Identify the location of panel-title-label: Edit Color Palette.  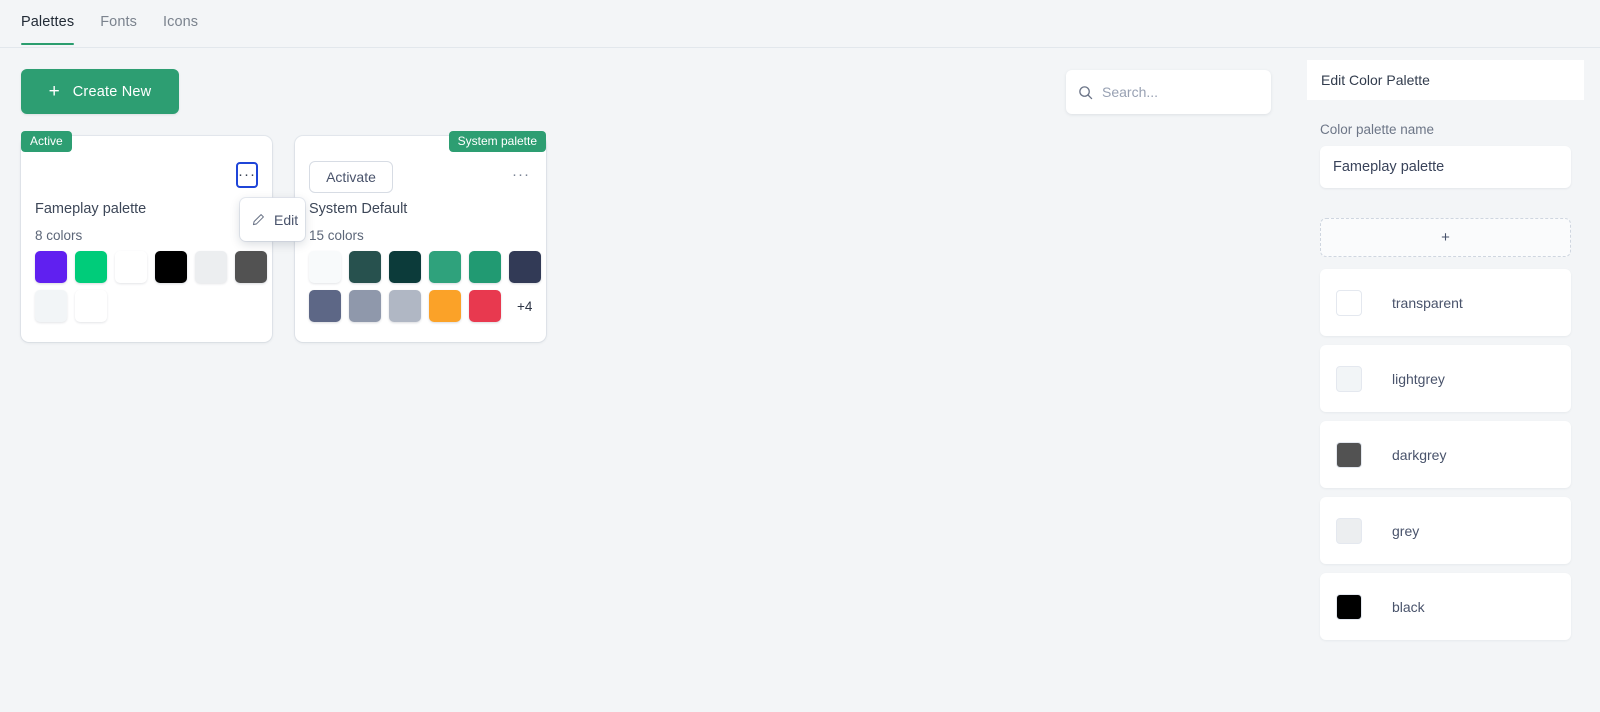
(1375, 80).